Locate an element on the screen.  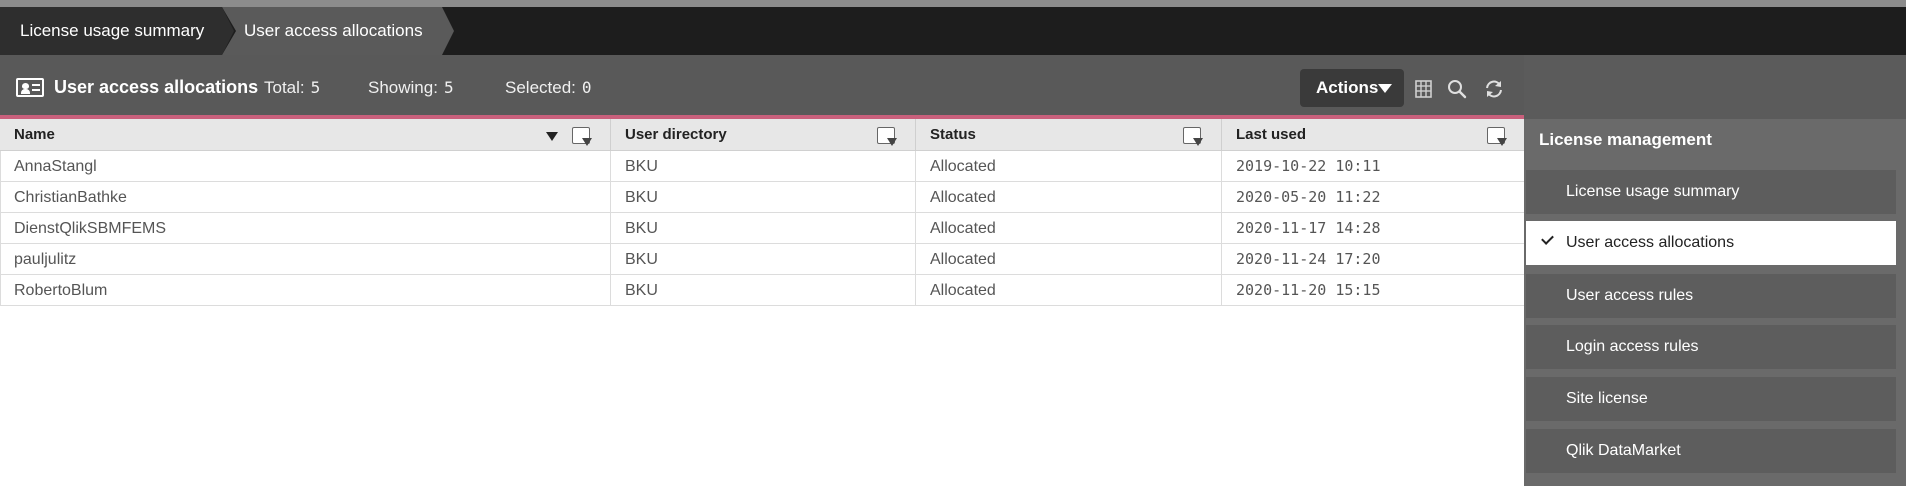
showing-label: Showing: is located at coordinates (403, 87).